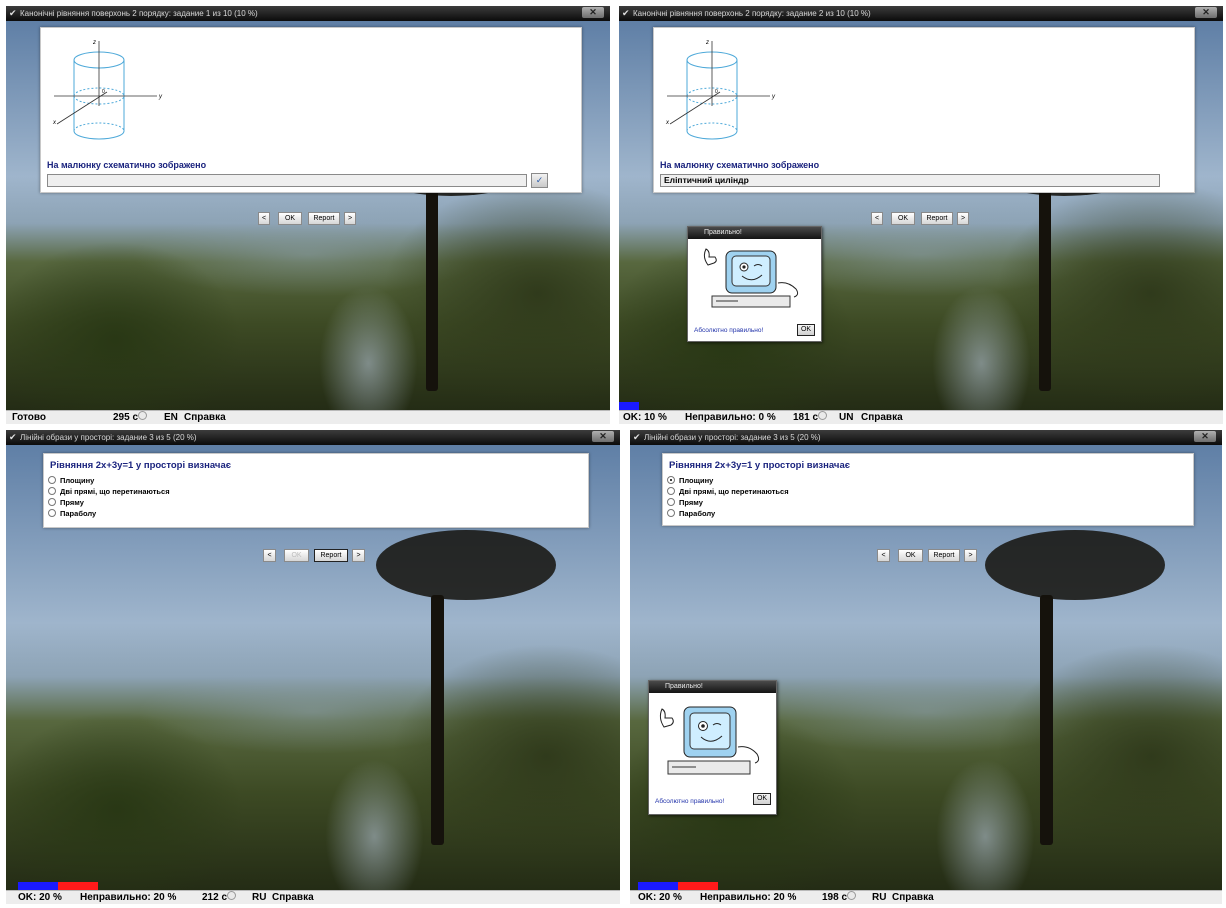 The width and height of the screenshot is (1226, 908). Describe the element at coordinates (910, 180) in the screenshot. I see `answer-input: Еліптичний циліндр` at that location.